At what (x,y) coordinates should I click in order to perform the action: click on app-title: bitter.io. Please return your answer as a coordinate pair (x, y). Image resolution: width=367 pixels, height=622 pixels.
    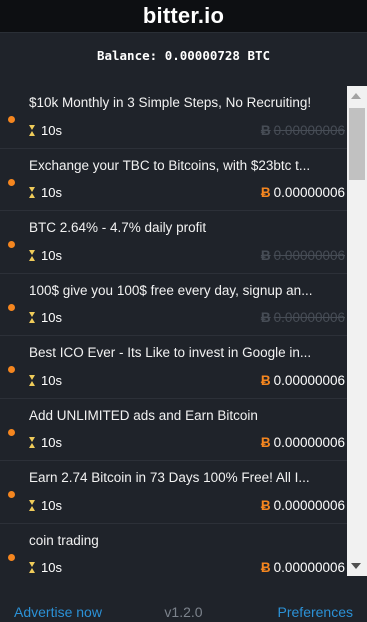
    Looking at the image, I should click on (183, 15).